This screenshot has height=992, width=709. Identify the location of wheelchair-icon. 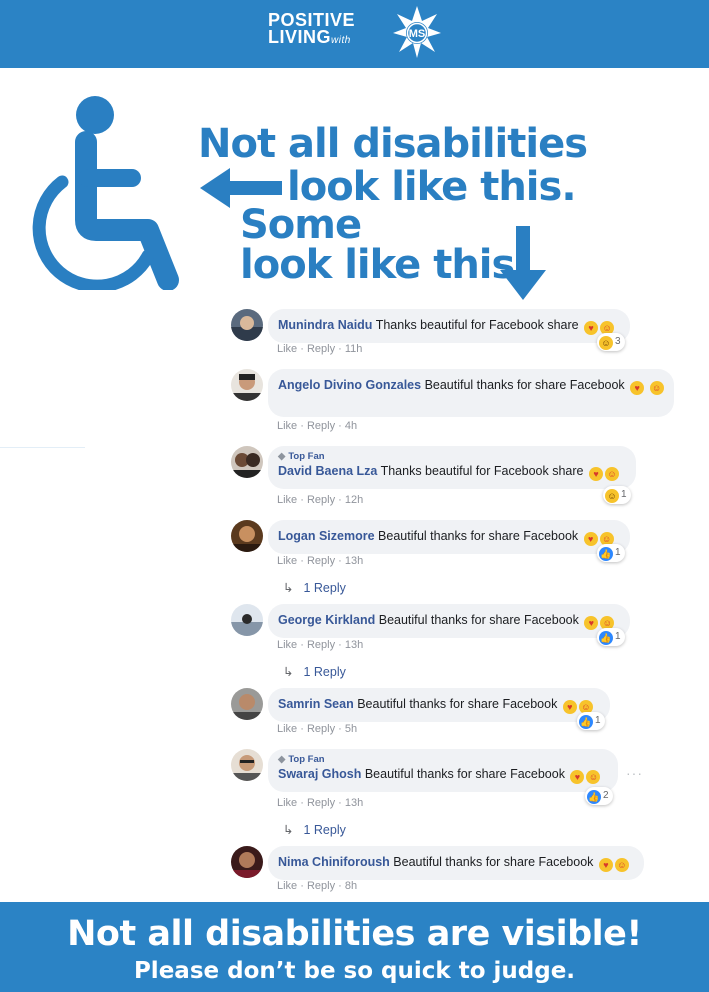
(105, 193).